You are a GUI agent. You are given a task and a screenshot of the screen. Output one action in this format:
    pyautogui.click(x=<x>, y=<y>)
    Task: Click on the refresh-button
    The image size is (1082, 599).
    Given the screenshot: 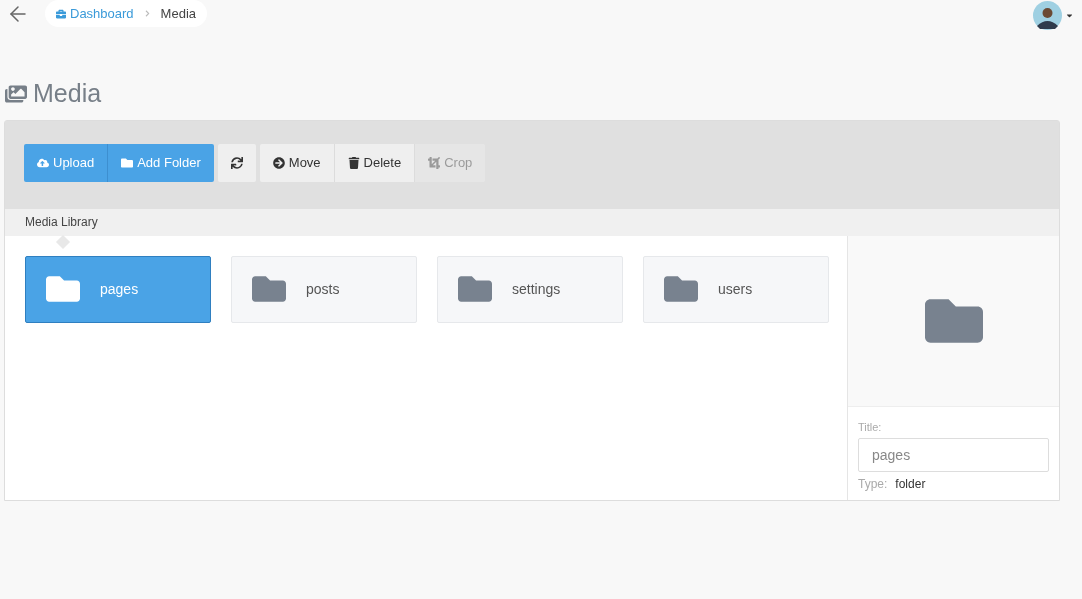 What is the action you would take?
    pyautogui.click(x=236, y=162)
    